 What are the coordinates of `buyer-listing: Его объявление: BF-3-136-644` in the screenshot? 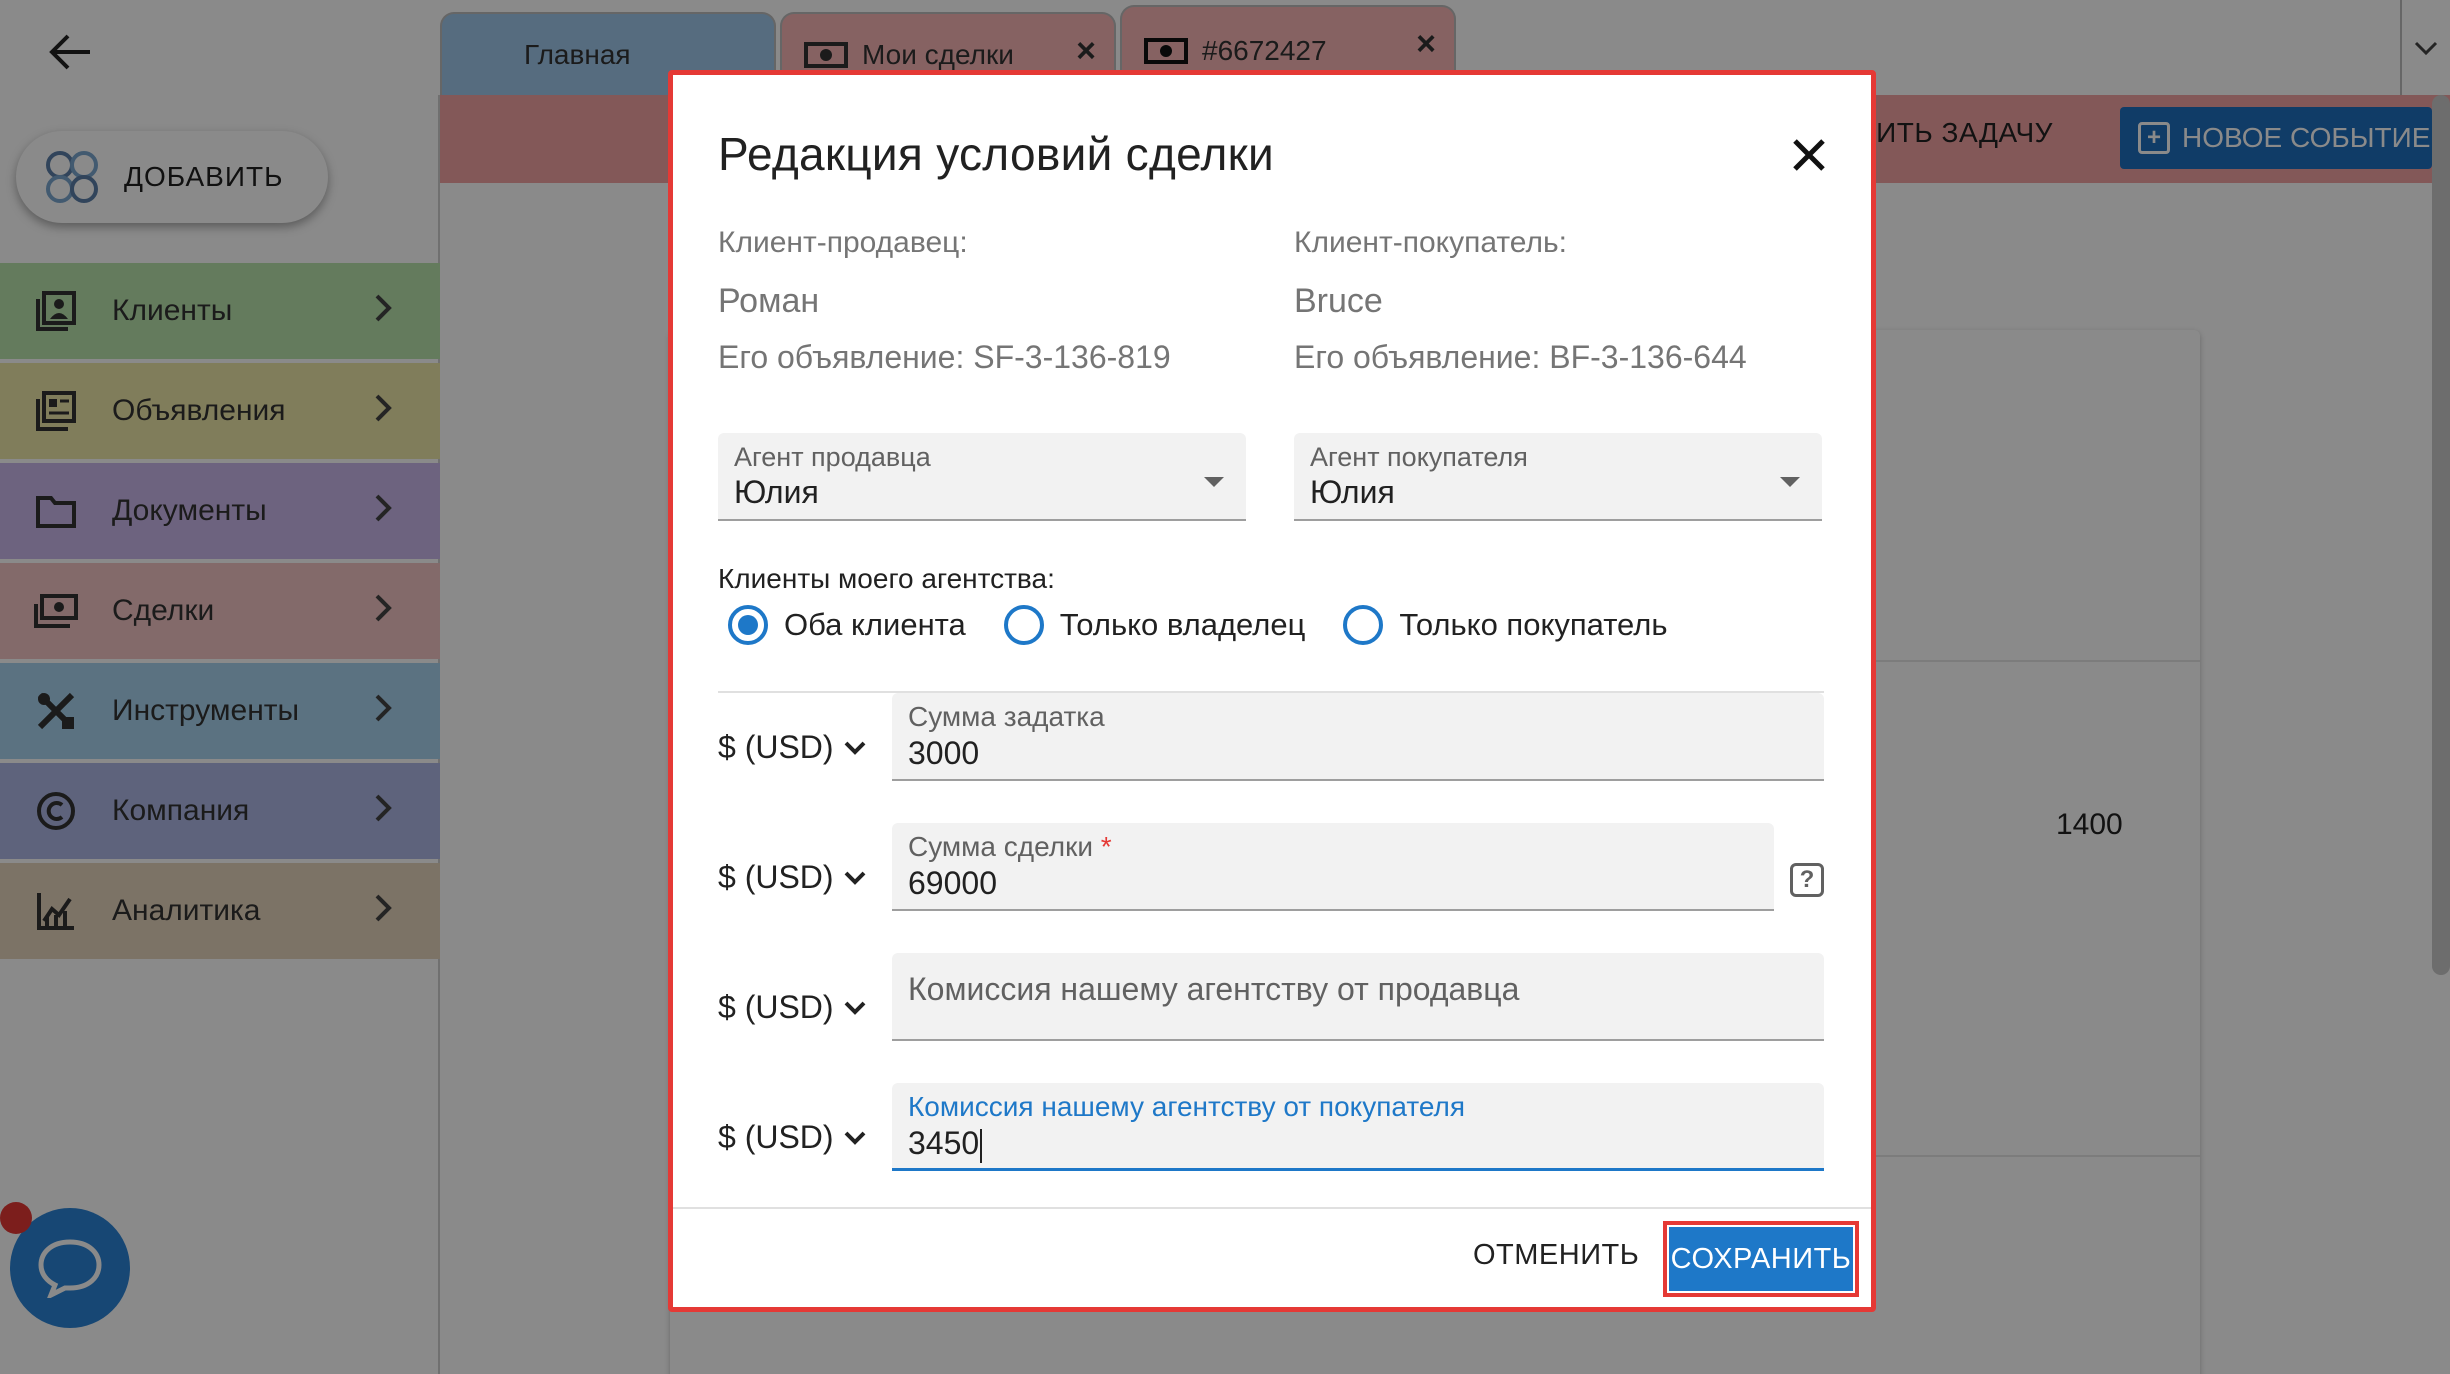 It's located at (1520, 357).